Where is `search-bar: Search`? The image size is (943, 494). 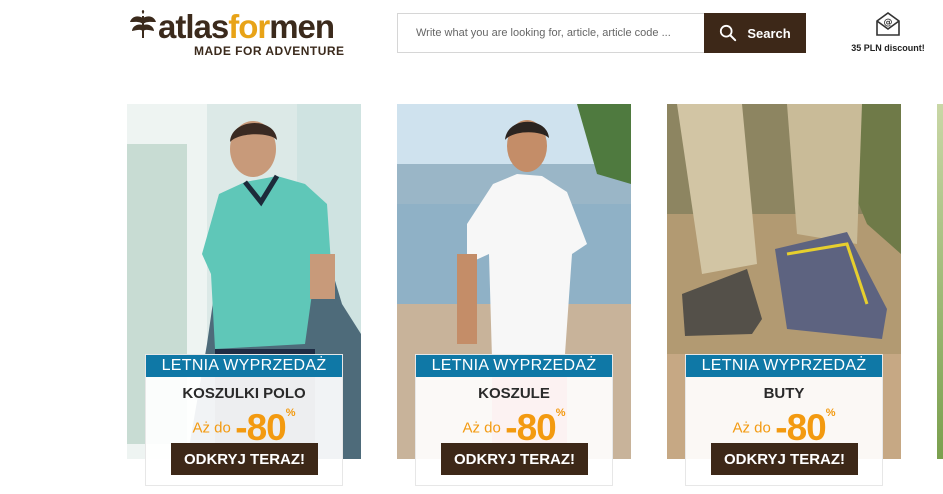
search-bar: Search is located at coordinates (601, 33).